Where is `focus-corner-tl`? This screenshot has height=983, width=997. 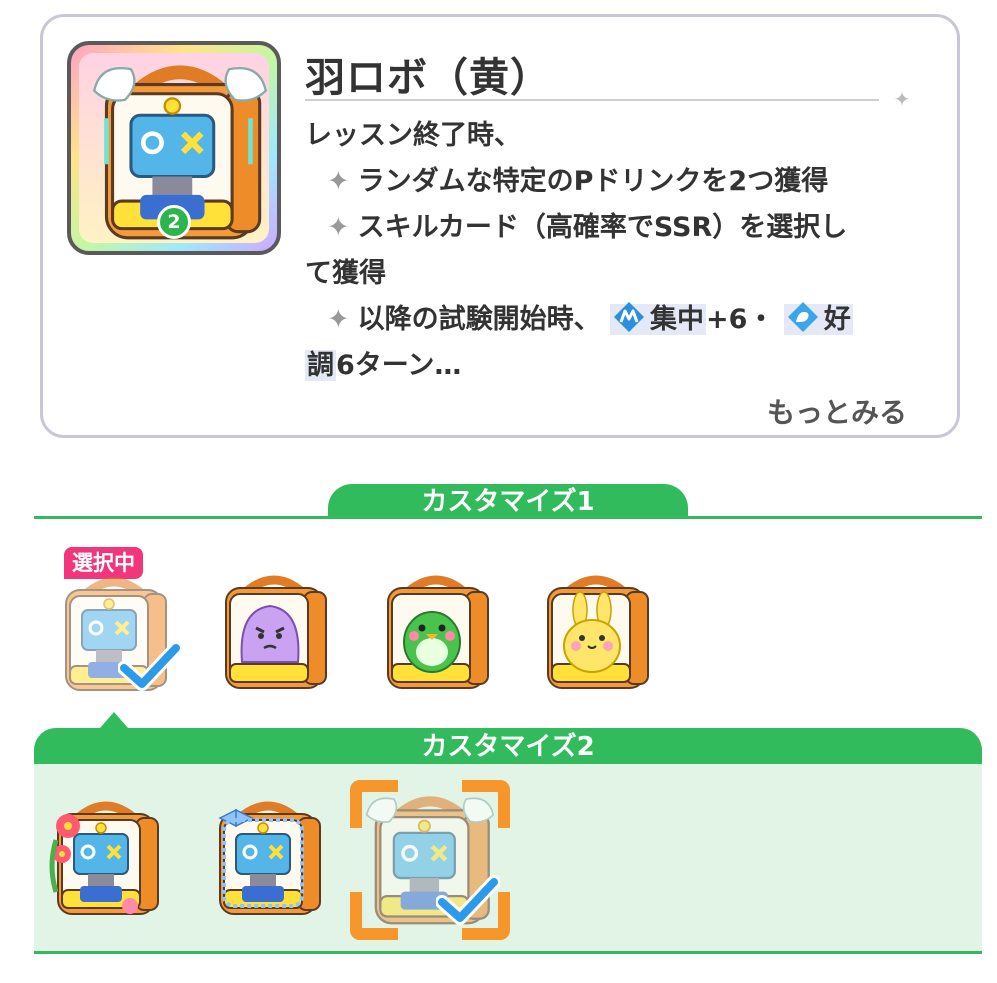 focus-corner-tl is located at coordinates (374, 804).